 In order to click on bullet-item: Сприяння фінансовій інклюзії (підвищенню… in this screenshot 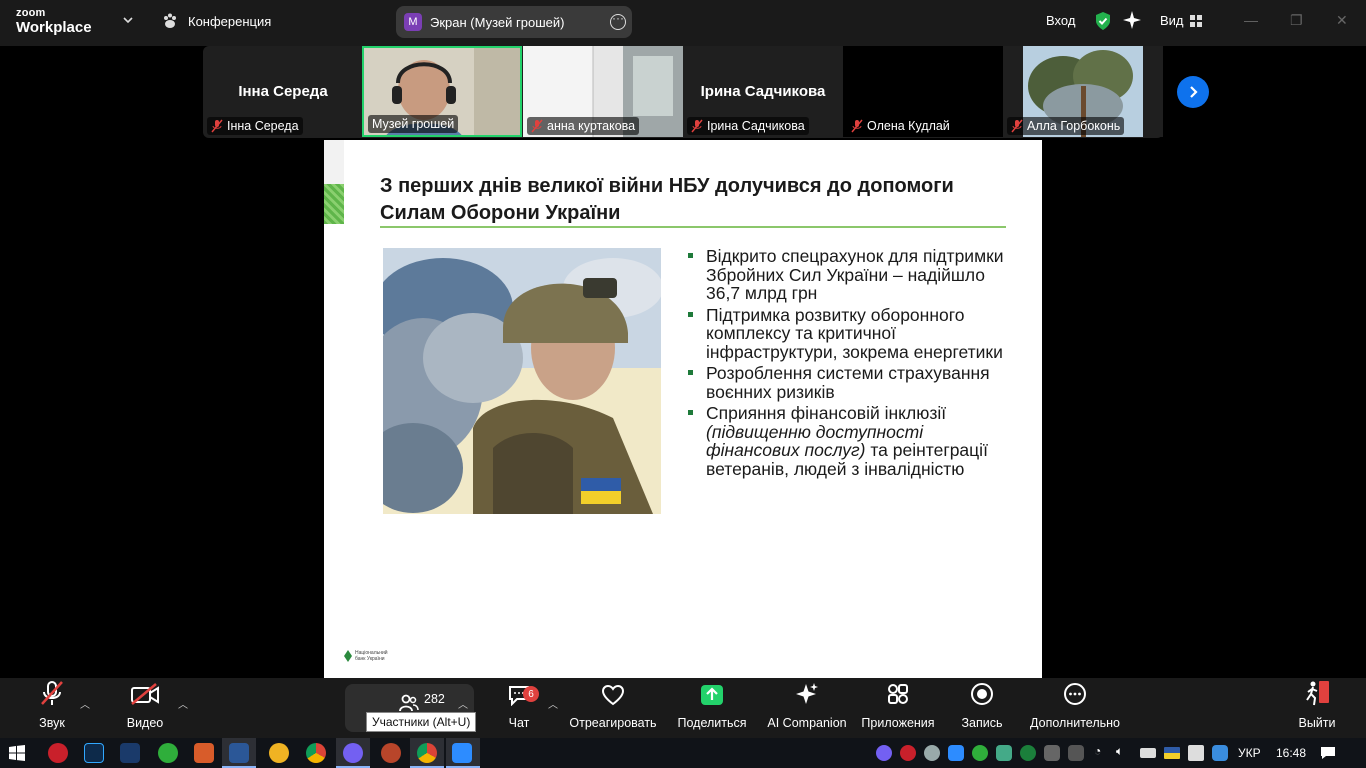, I will do `click(846, 441)`.